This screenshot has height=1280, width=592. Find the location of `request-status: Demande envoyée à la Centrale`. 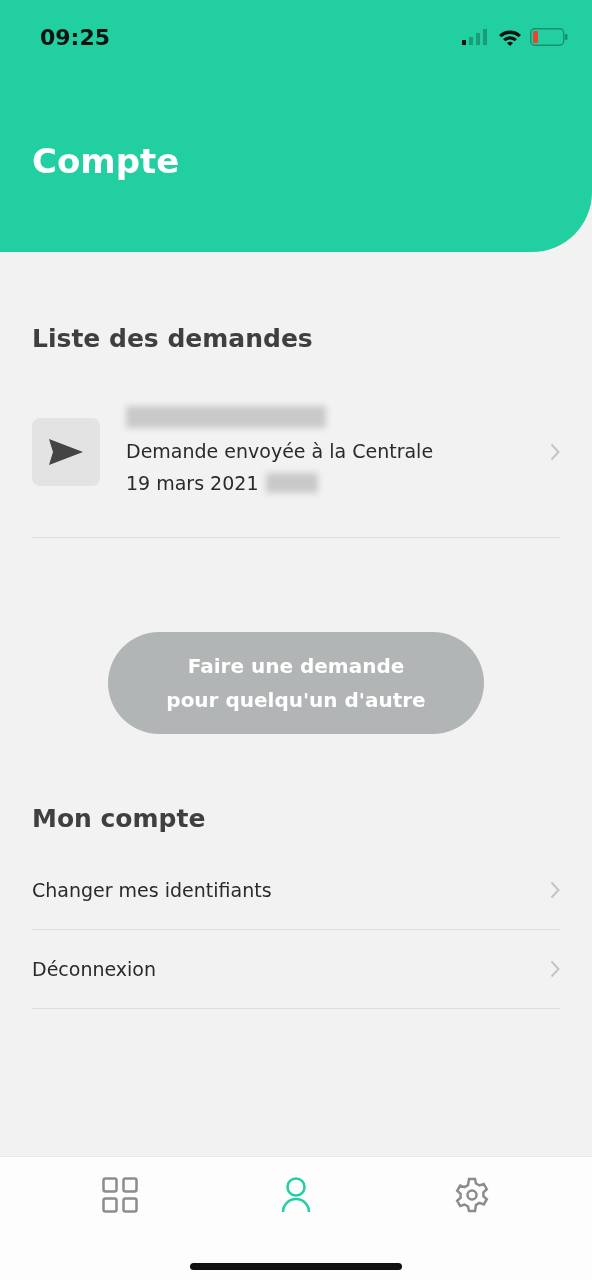

request-status: Demande envoyée à la Centrale is located at coordinates (280, 451).